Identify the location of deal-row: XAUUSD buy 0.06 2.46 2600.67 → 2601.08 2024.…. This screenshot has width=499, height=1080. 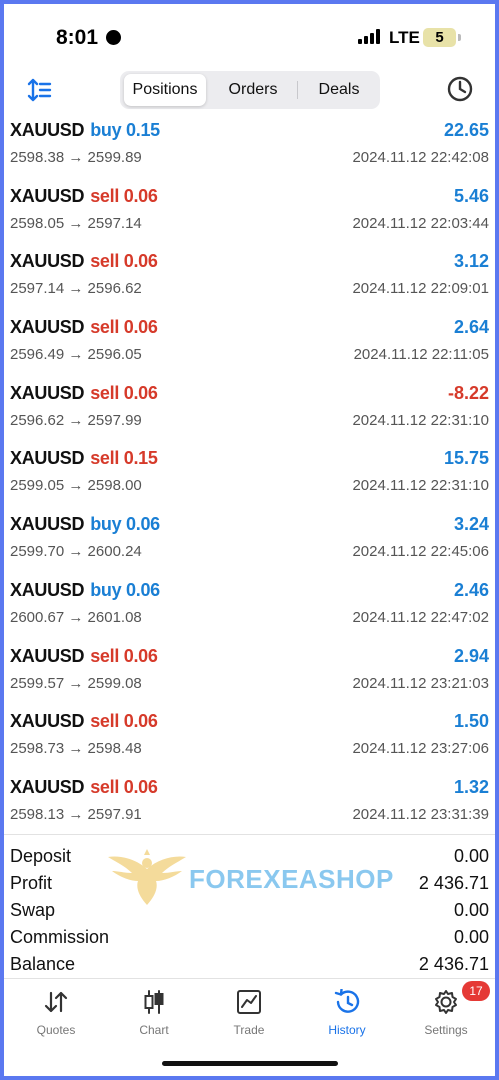
(249, 609).